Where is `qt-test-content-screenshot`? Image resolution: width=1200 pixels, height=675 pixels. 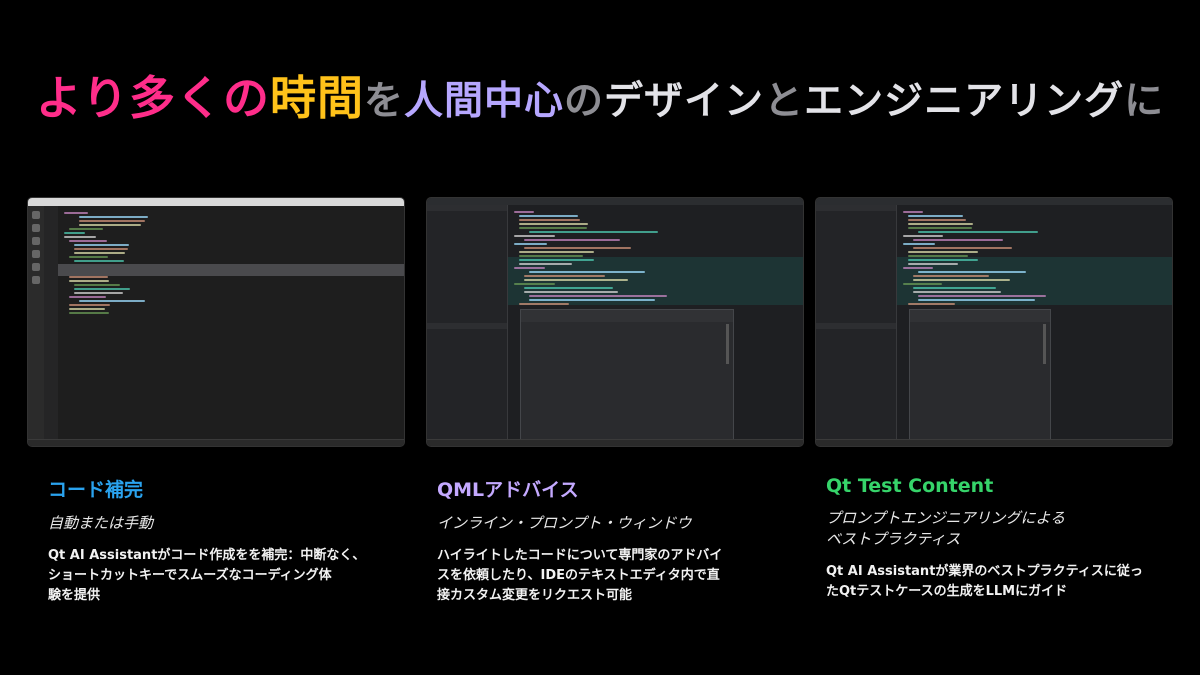 qt-test-content-screenshot is located at coordinates (994, 322).